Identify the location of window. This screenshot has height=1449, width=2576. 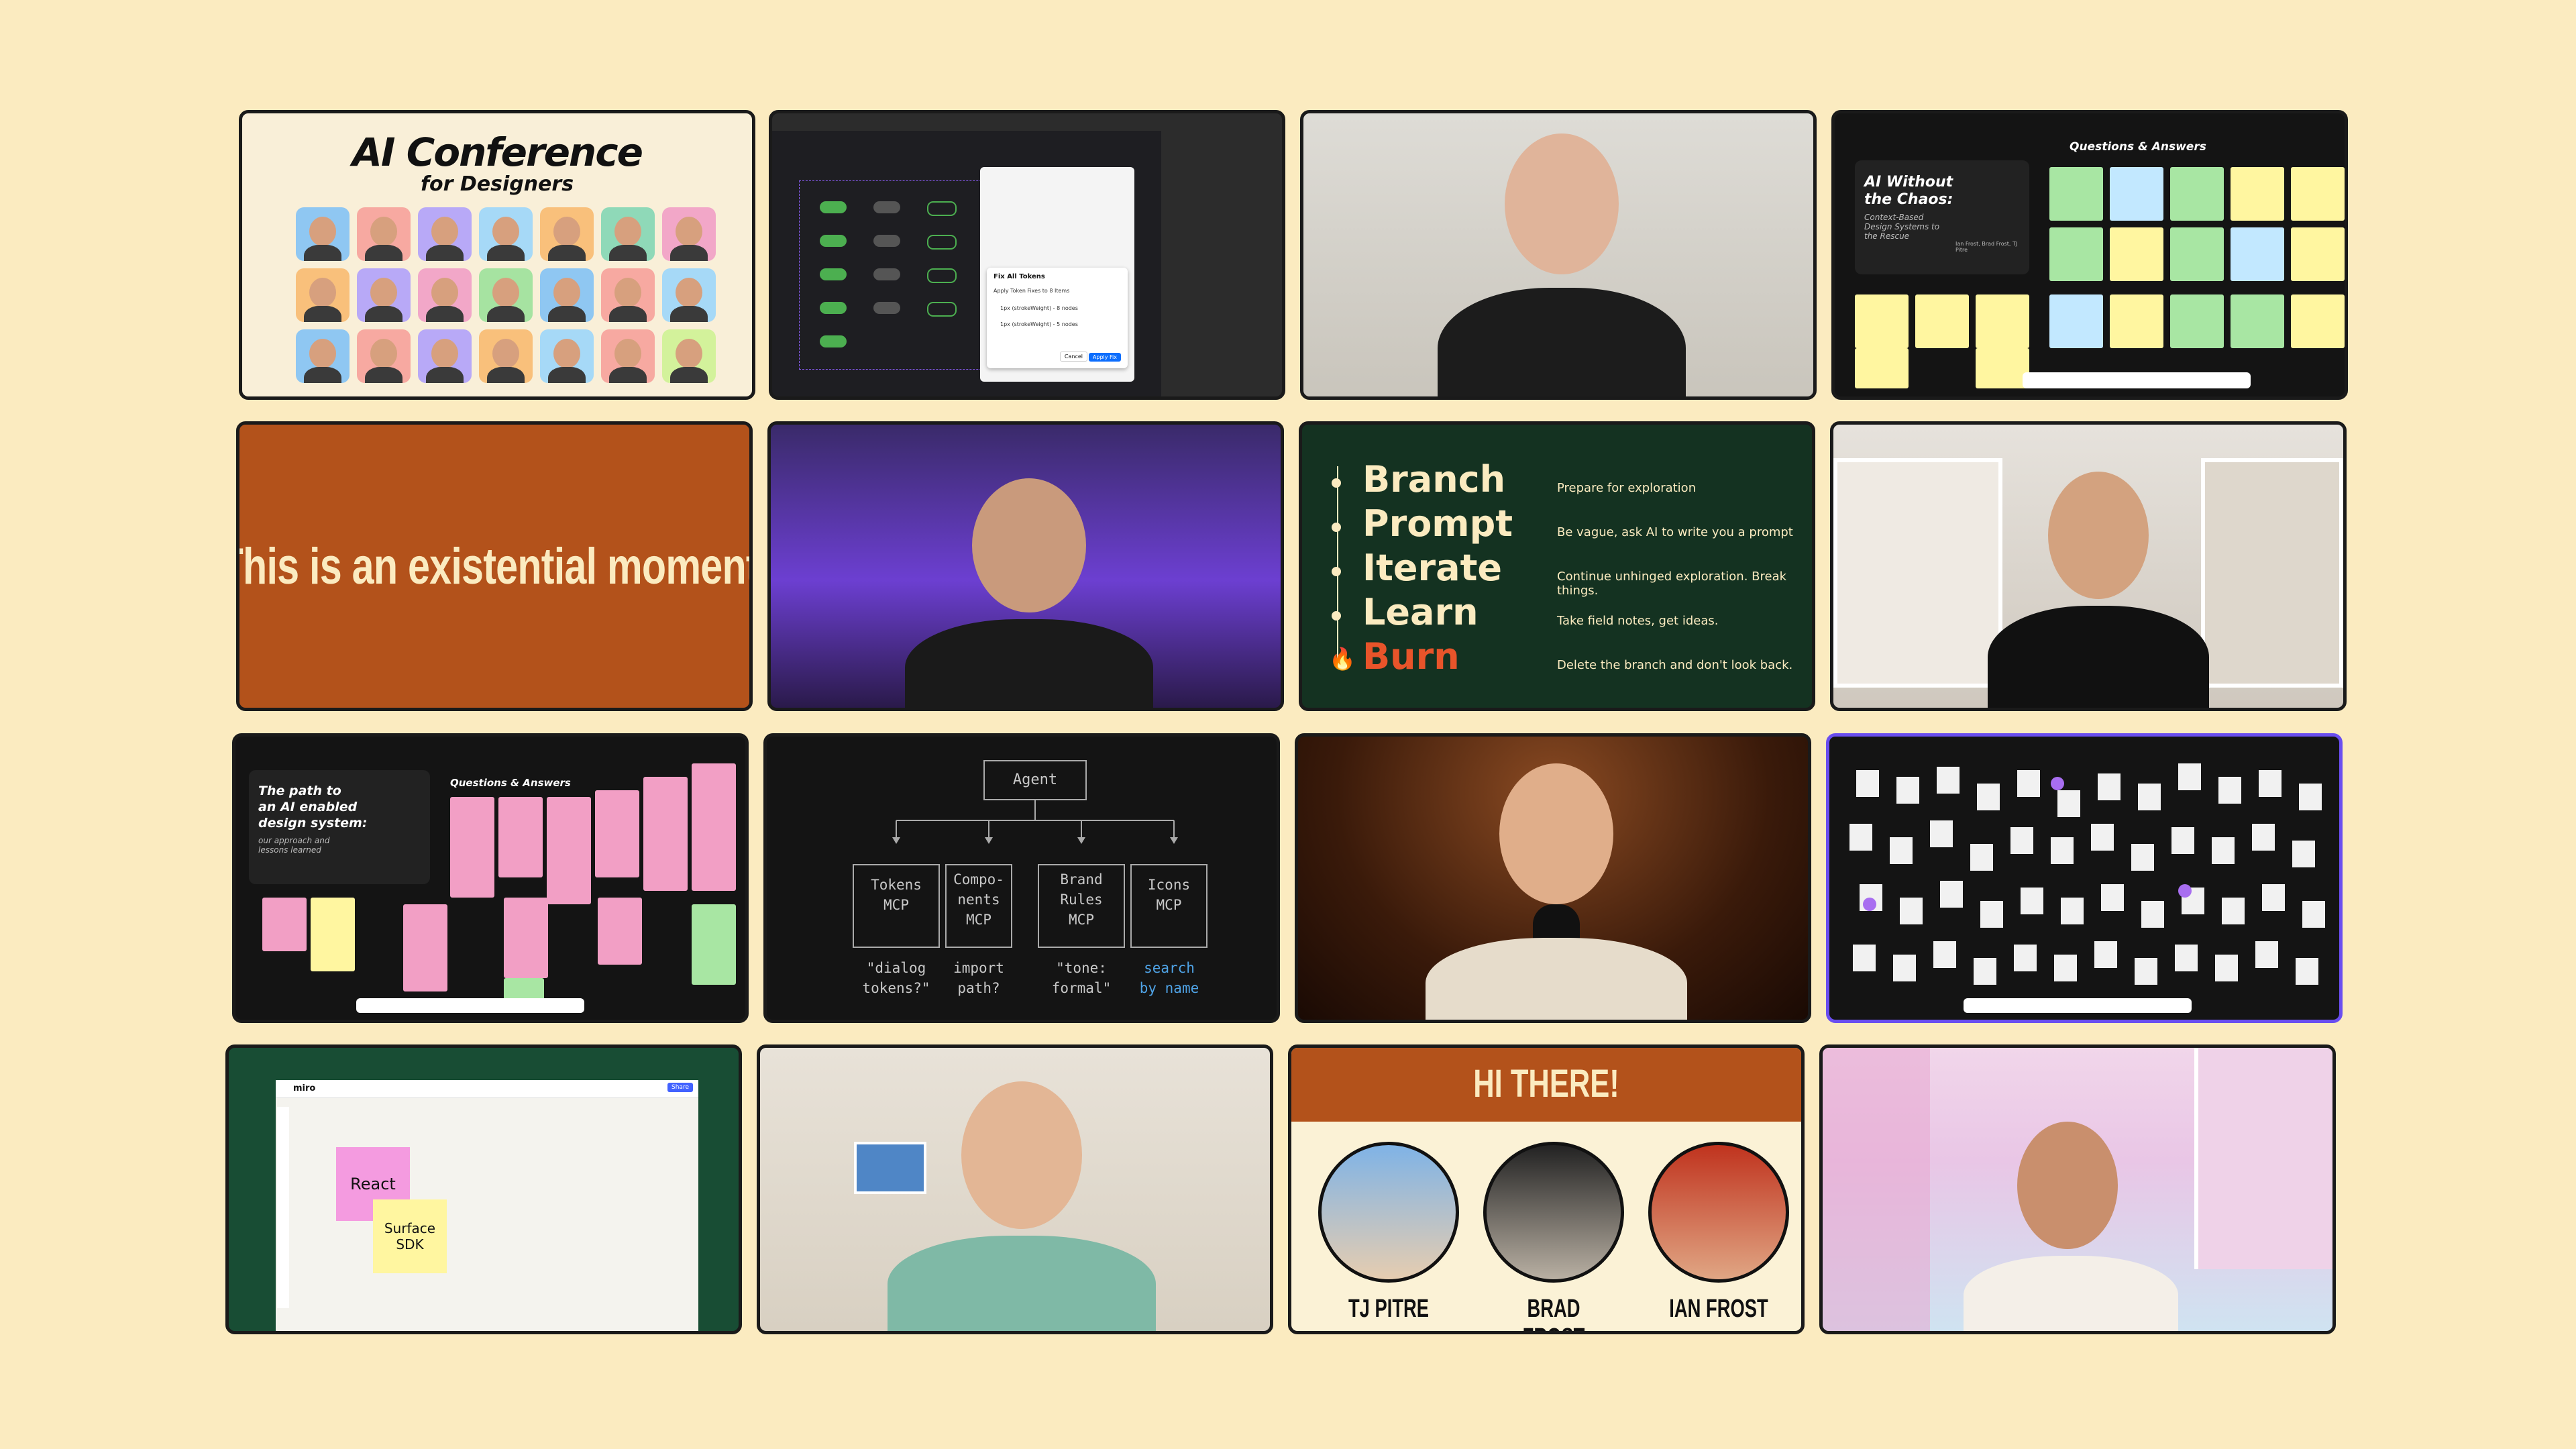
(2263, 1158).